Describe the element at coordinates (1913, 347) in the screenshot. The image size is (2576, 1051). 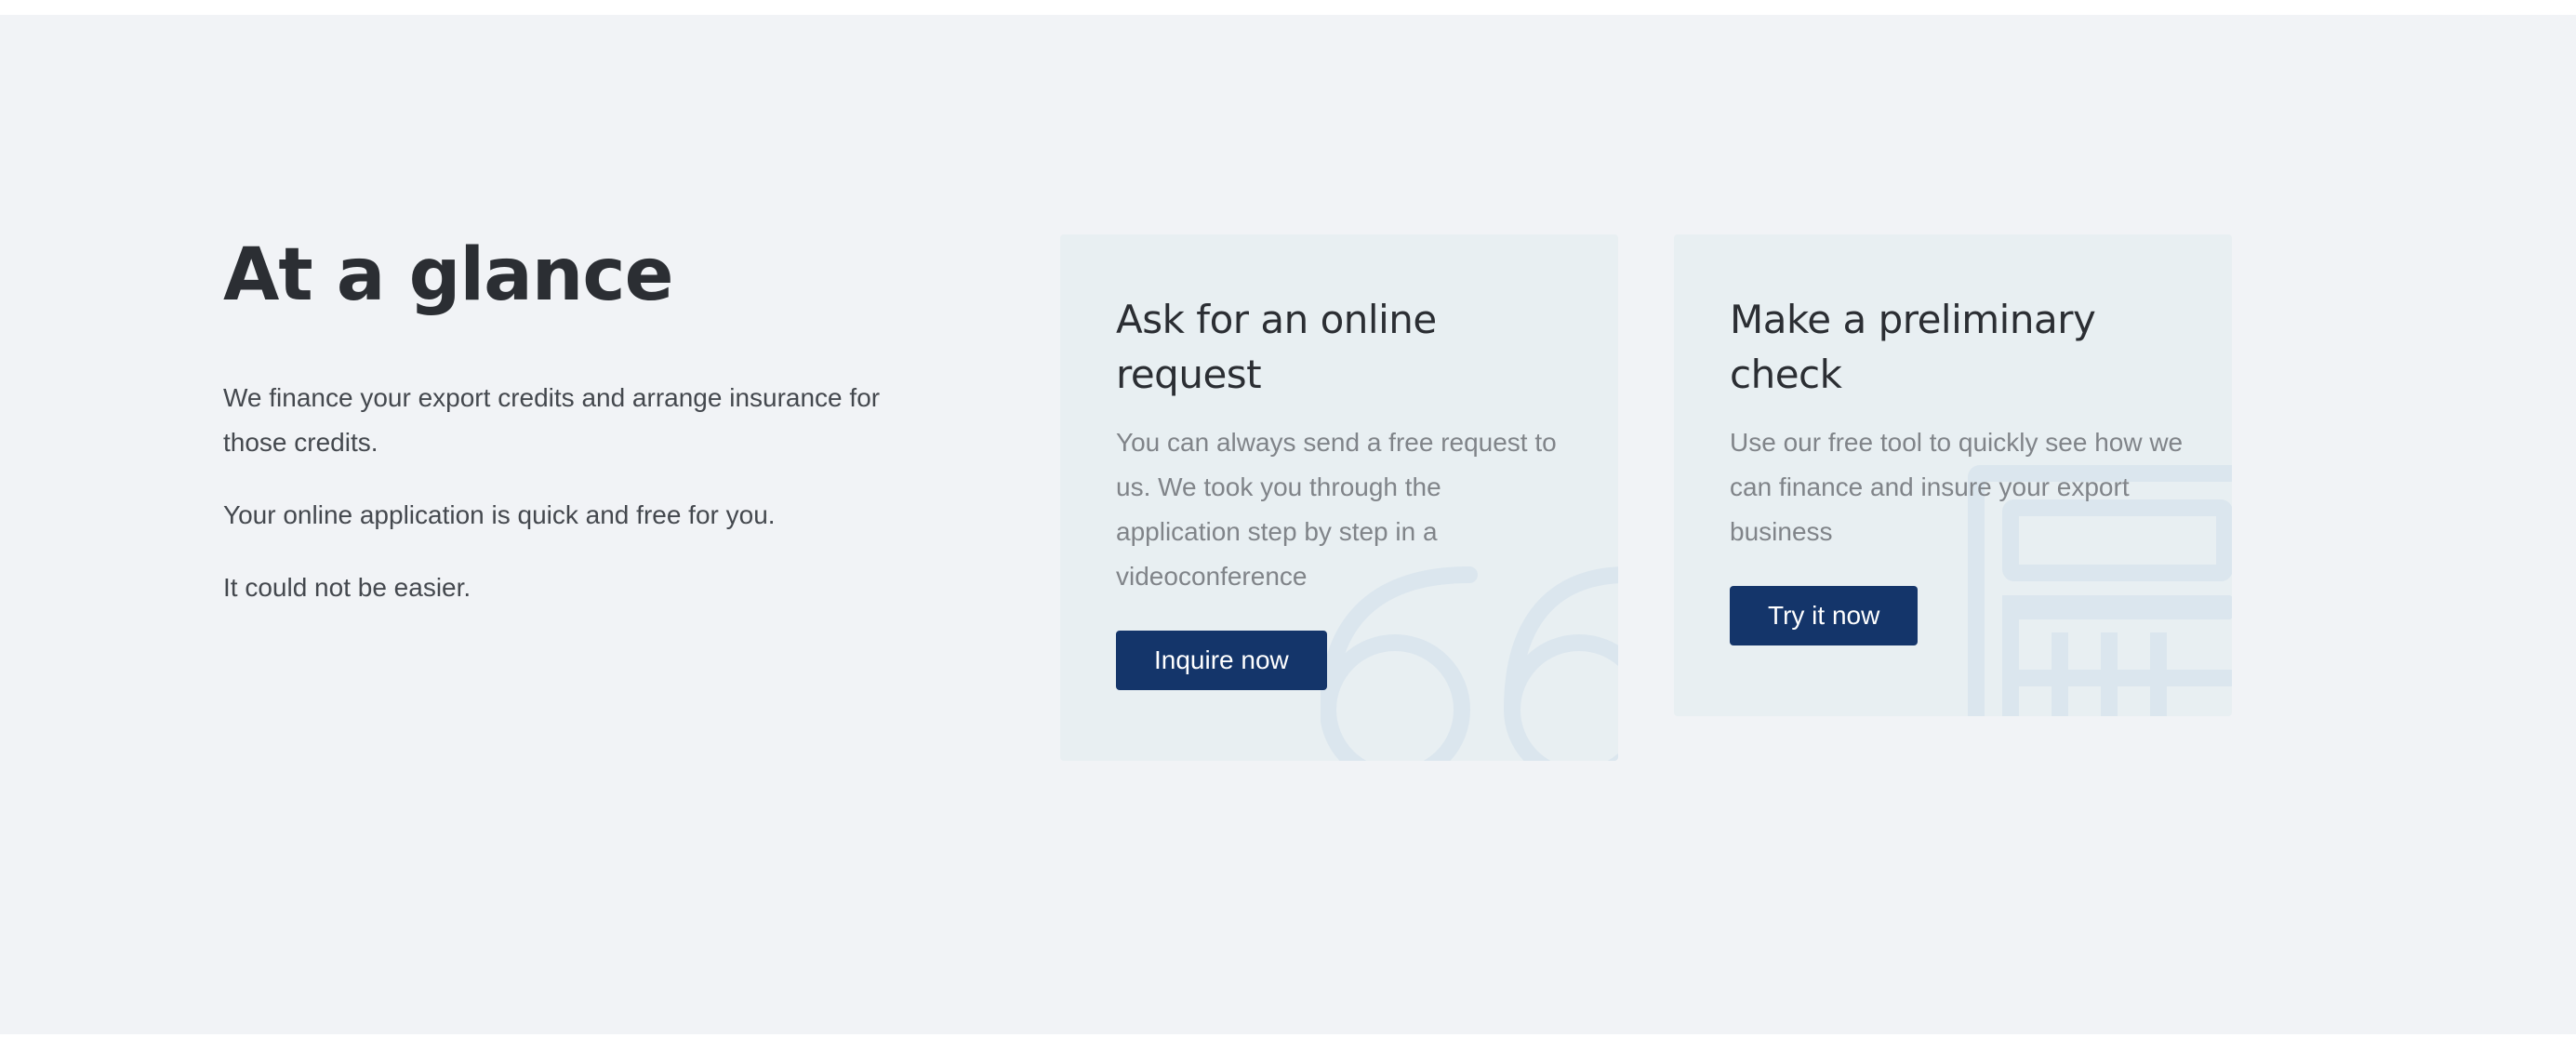
I see `card-title: Make a preliminary check` at that location.